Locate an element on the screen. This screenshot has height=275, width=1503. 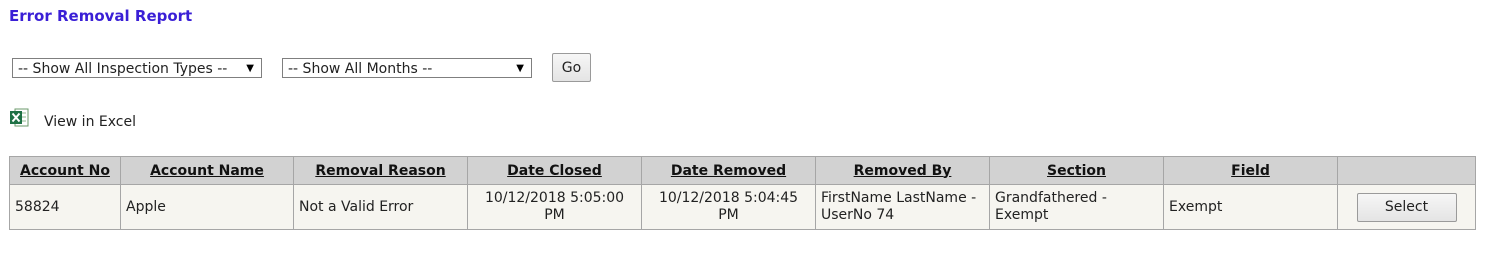
cell-date-removed: 10/12/2018 5:04:45 PM is located at coordinates (728, 207).